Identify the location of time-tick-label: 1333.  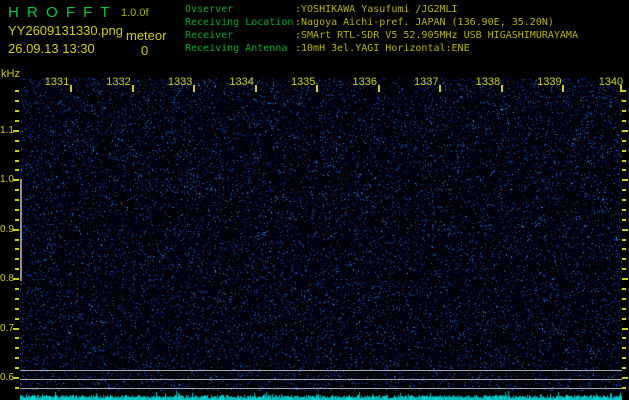
(180, 82).